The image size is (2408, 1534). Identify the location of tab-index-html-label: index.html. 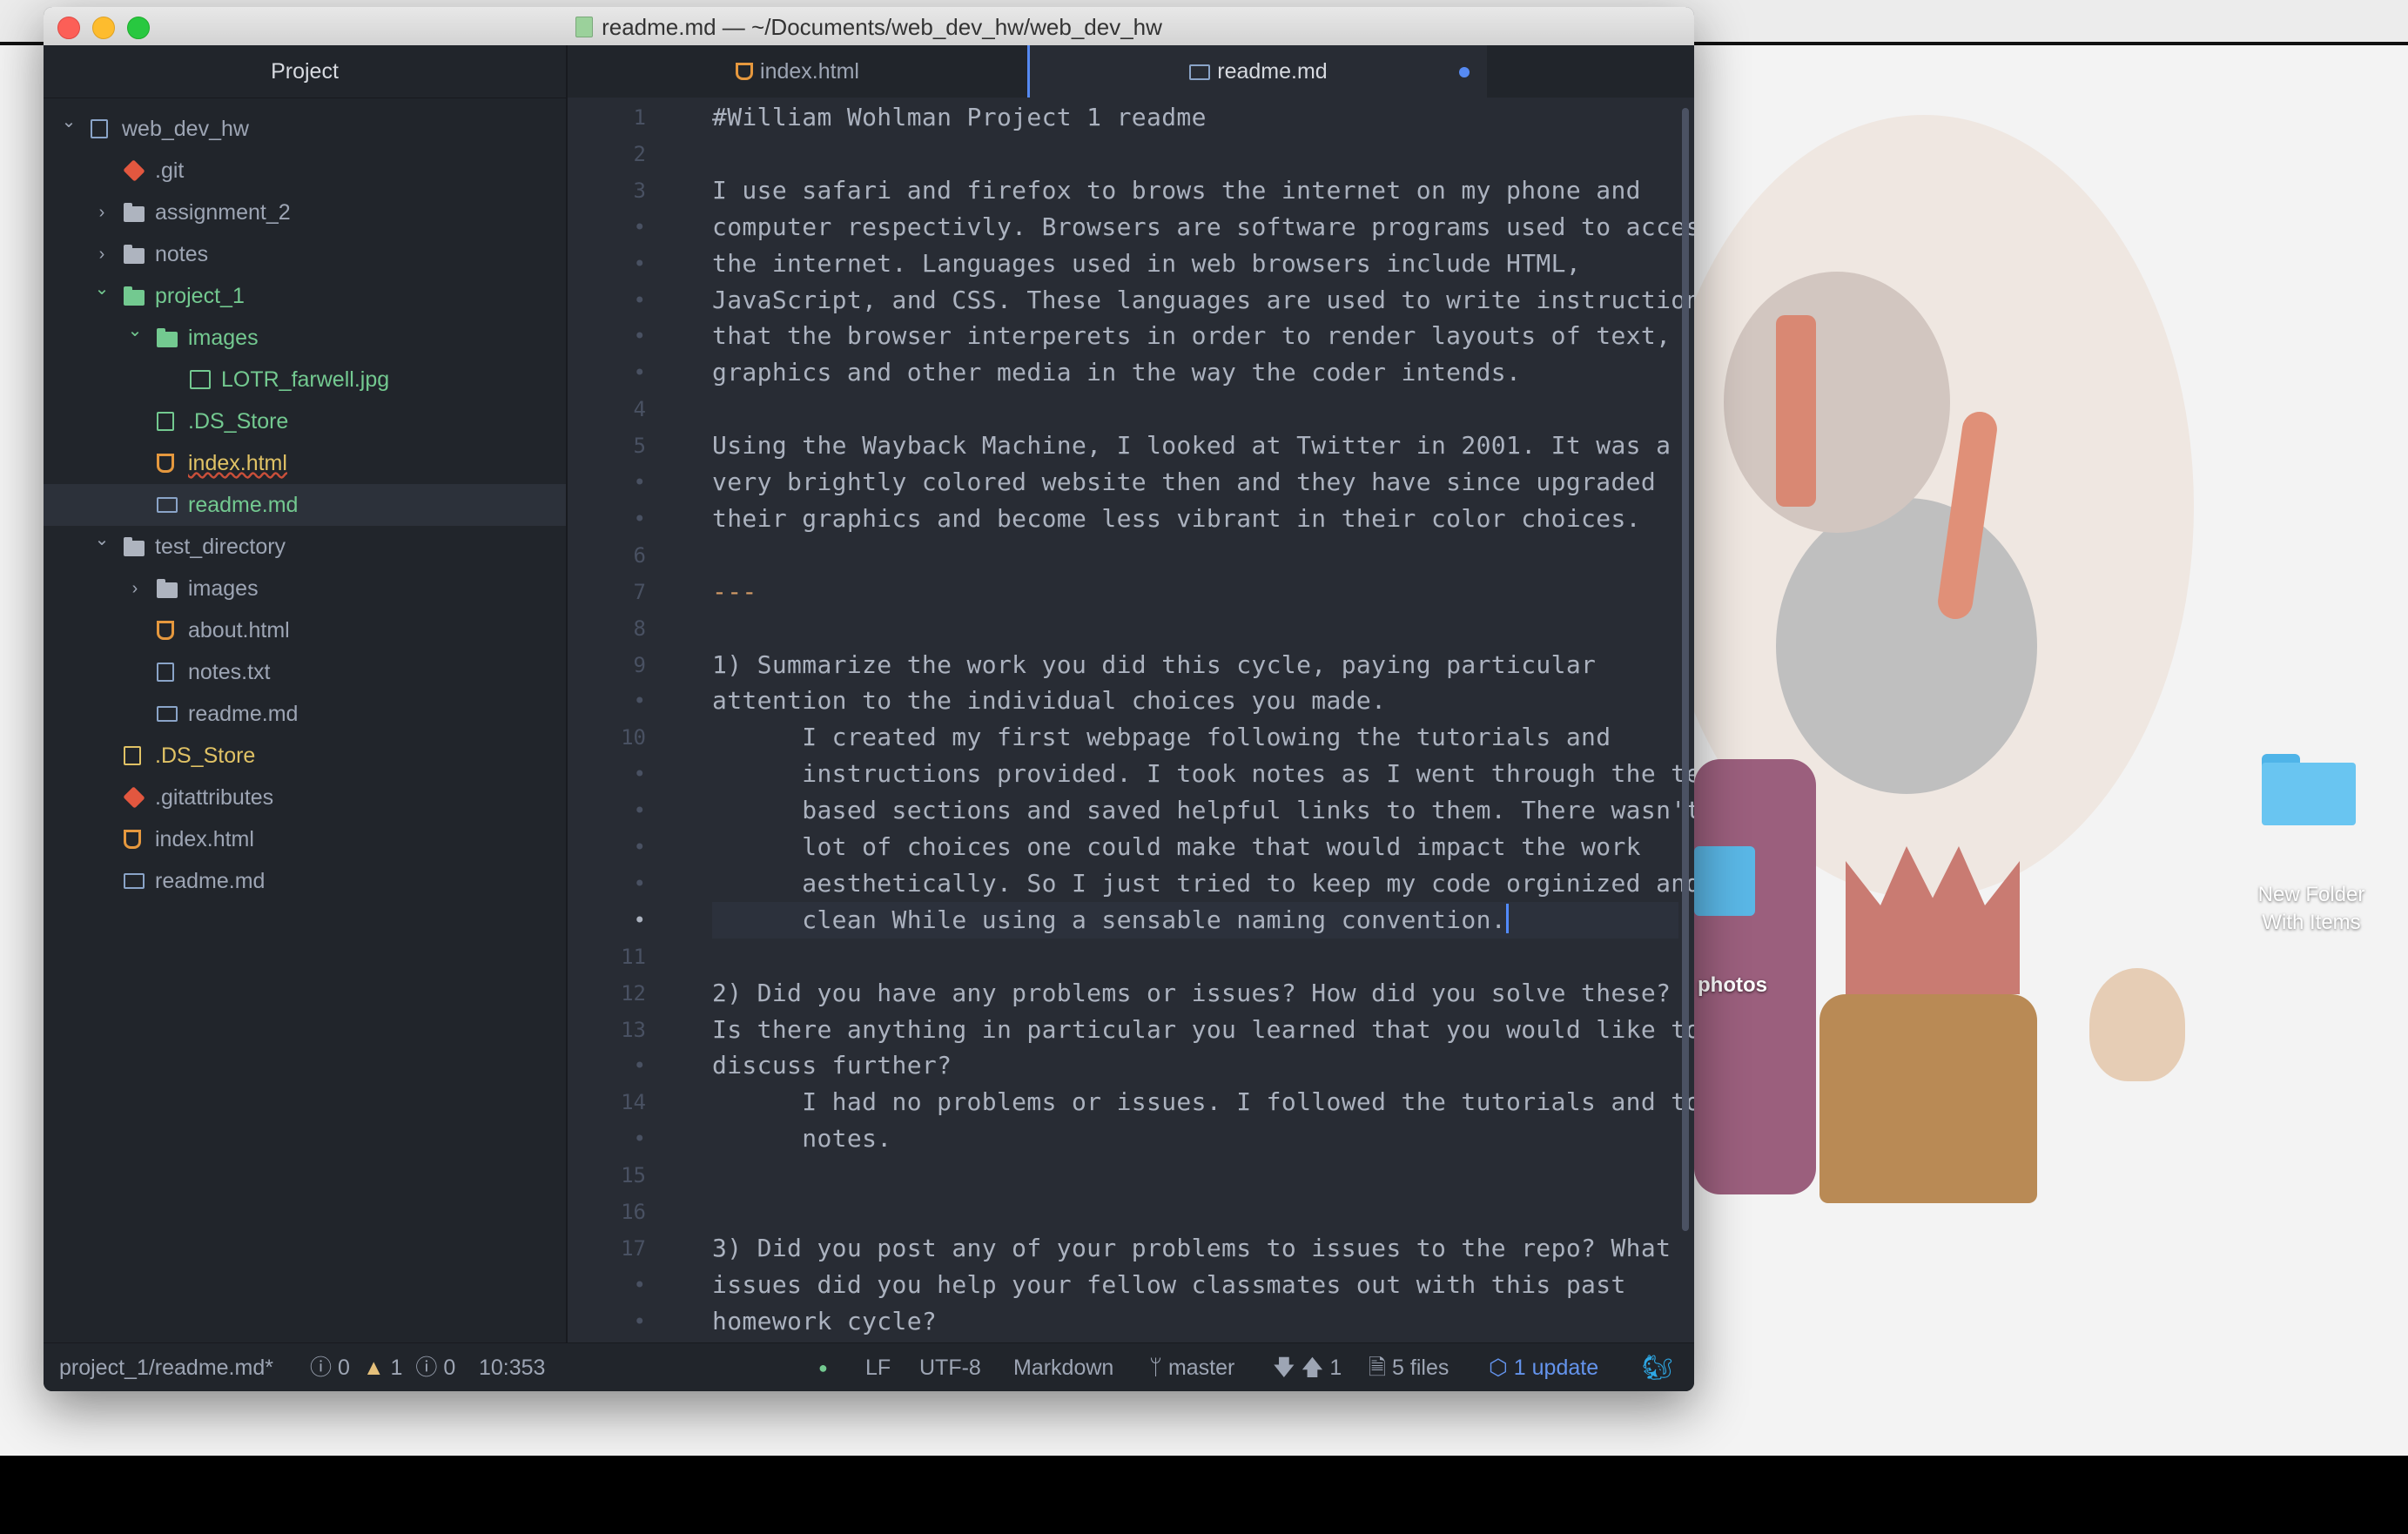
(809, 71).